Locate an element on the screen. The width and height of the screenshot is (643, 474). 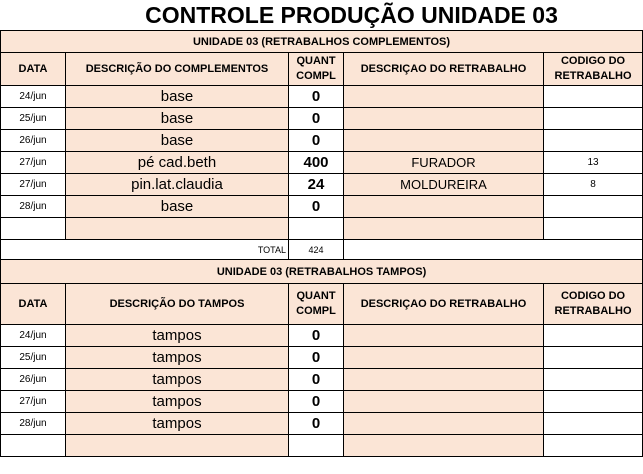
section-header-complementos: UNIDADE 03 (RETRABALHOS COMPLEMENTOS) is located at coordinates (321, 41).